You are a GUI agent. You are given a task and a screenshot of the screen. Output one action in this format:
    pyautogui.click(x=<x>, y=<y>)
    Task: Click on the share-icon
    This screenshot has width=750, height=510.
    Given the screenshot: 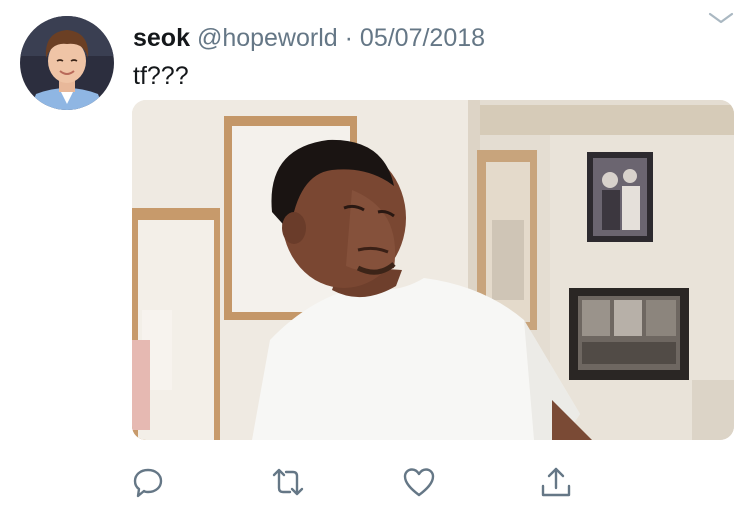 What is the action you would take?
    pyautogui.click(x=556, y=482)
    